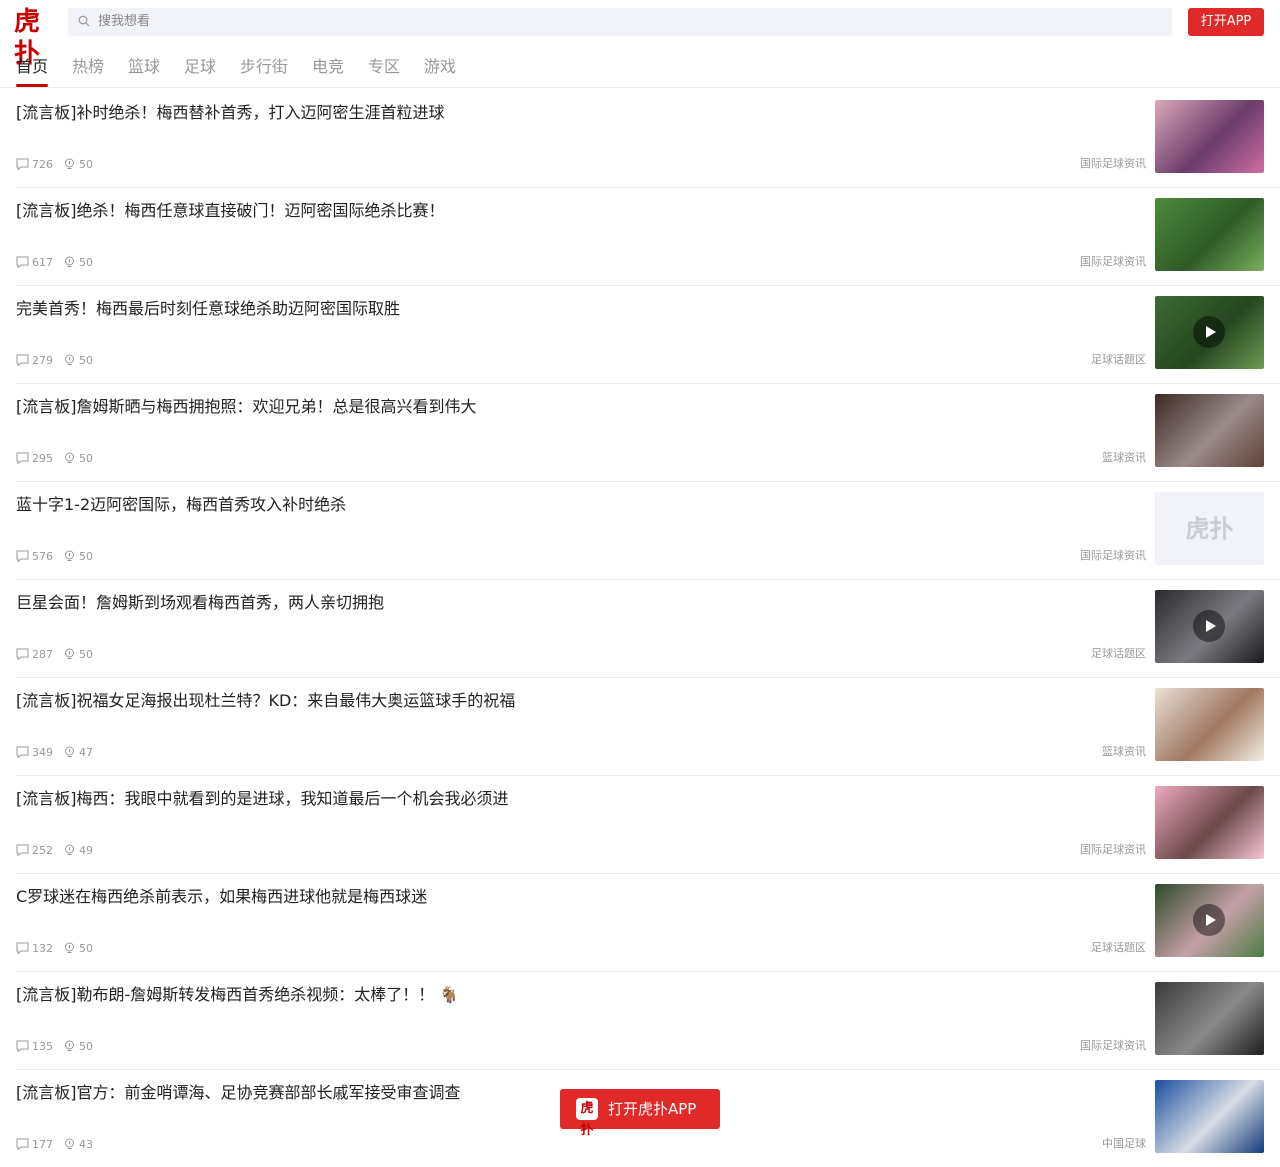  Describe the element at coordinates (576, 603) in the screenshot. I see `feed-item-title: 巨星会面！詹姆斯到场观看梅西首秀，两人亲切拥抱` at that location.